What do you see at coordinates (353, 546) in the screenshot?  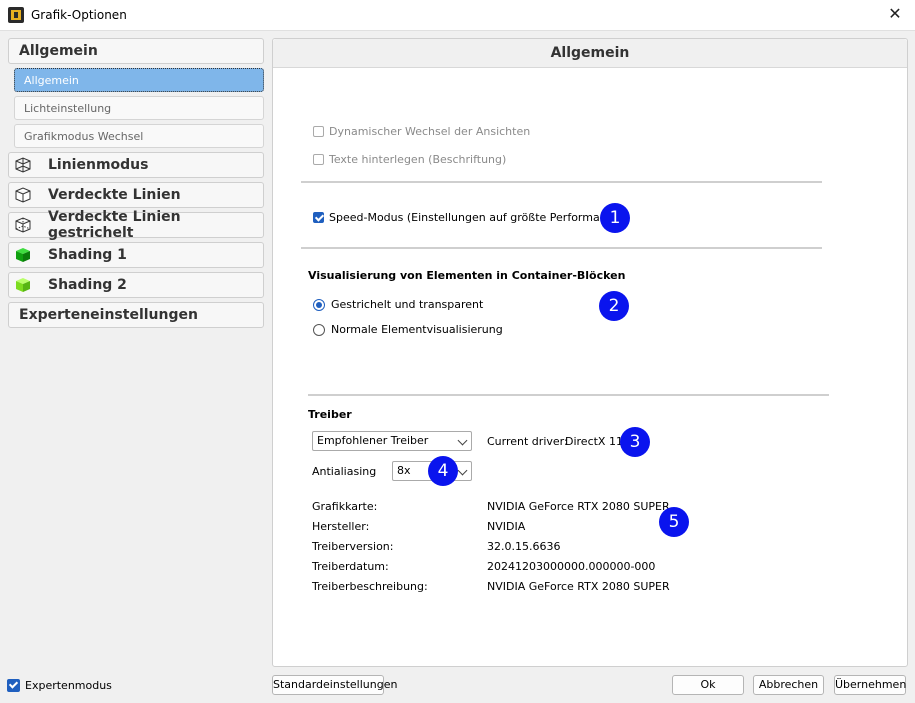 I see `info-label: Treiberversion:` at bounding box center [353, 546].